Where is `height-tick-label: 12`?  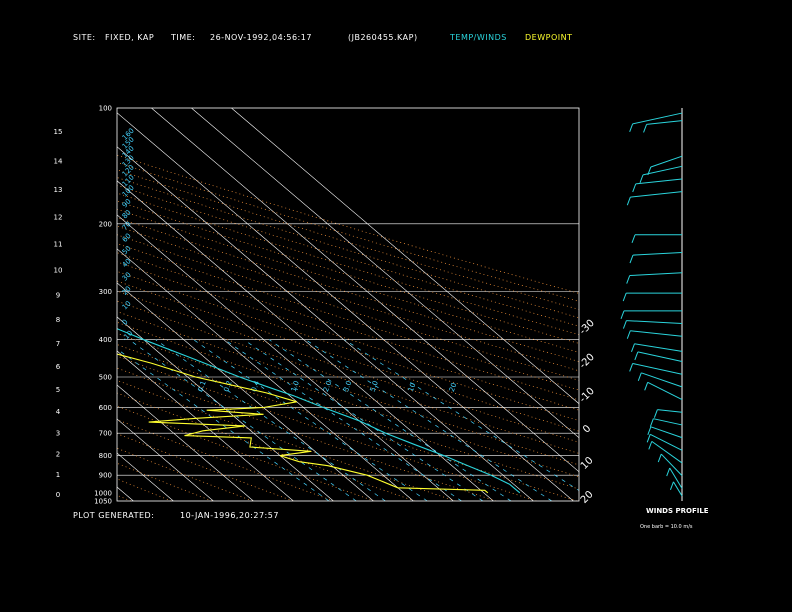
height-tick-label: 12 is located at coordinates (58, 218).